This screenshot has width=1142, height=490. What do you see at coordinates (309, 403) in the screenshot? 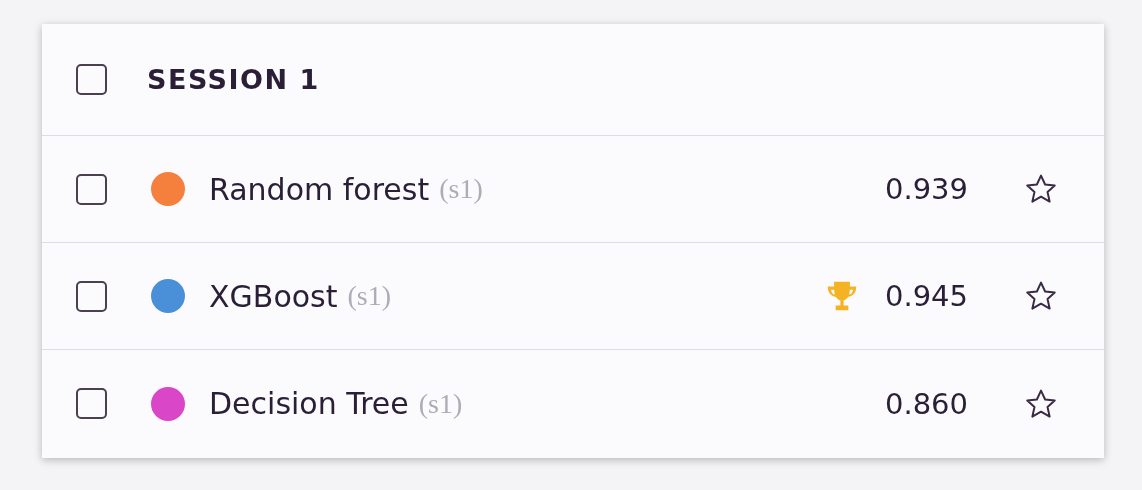
I see `model-name: Decision Tree` at bounding box center [309, 403].